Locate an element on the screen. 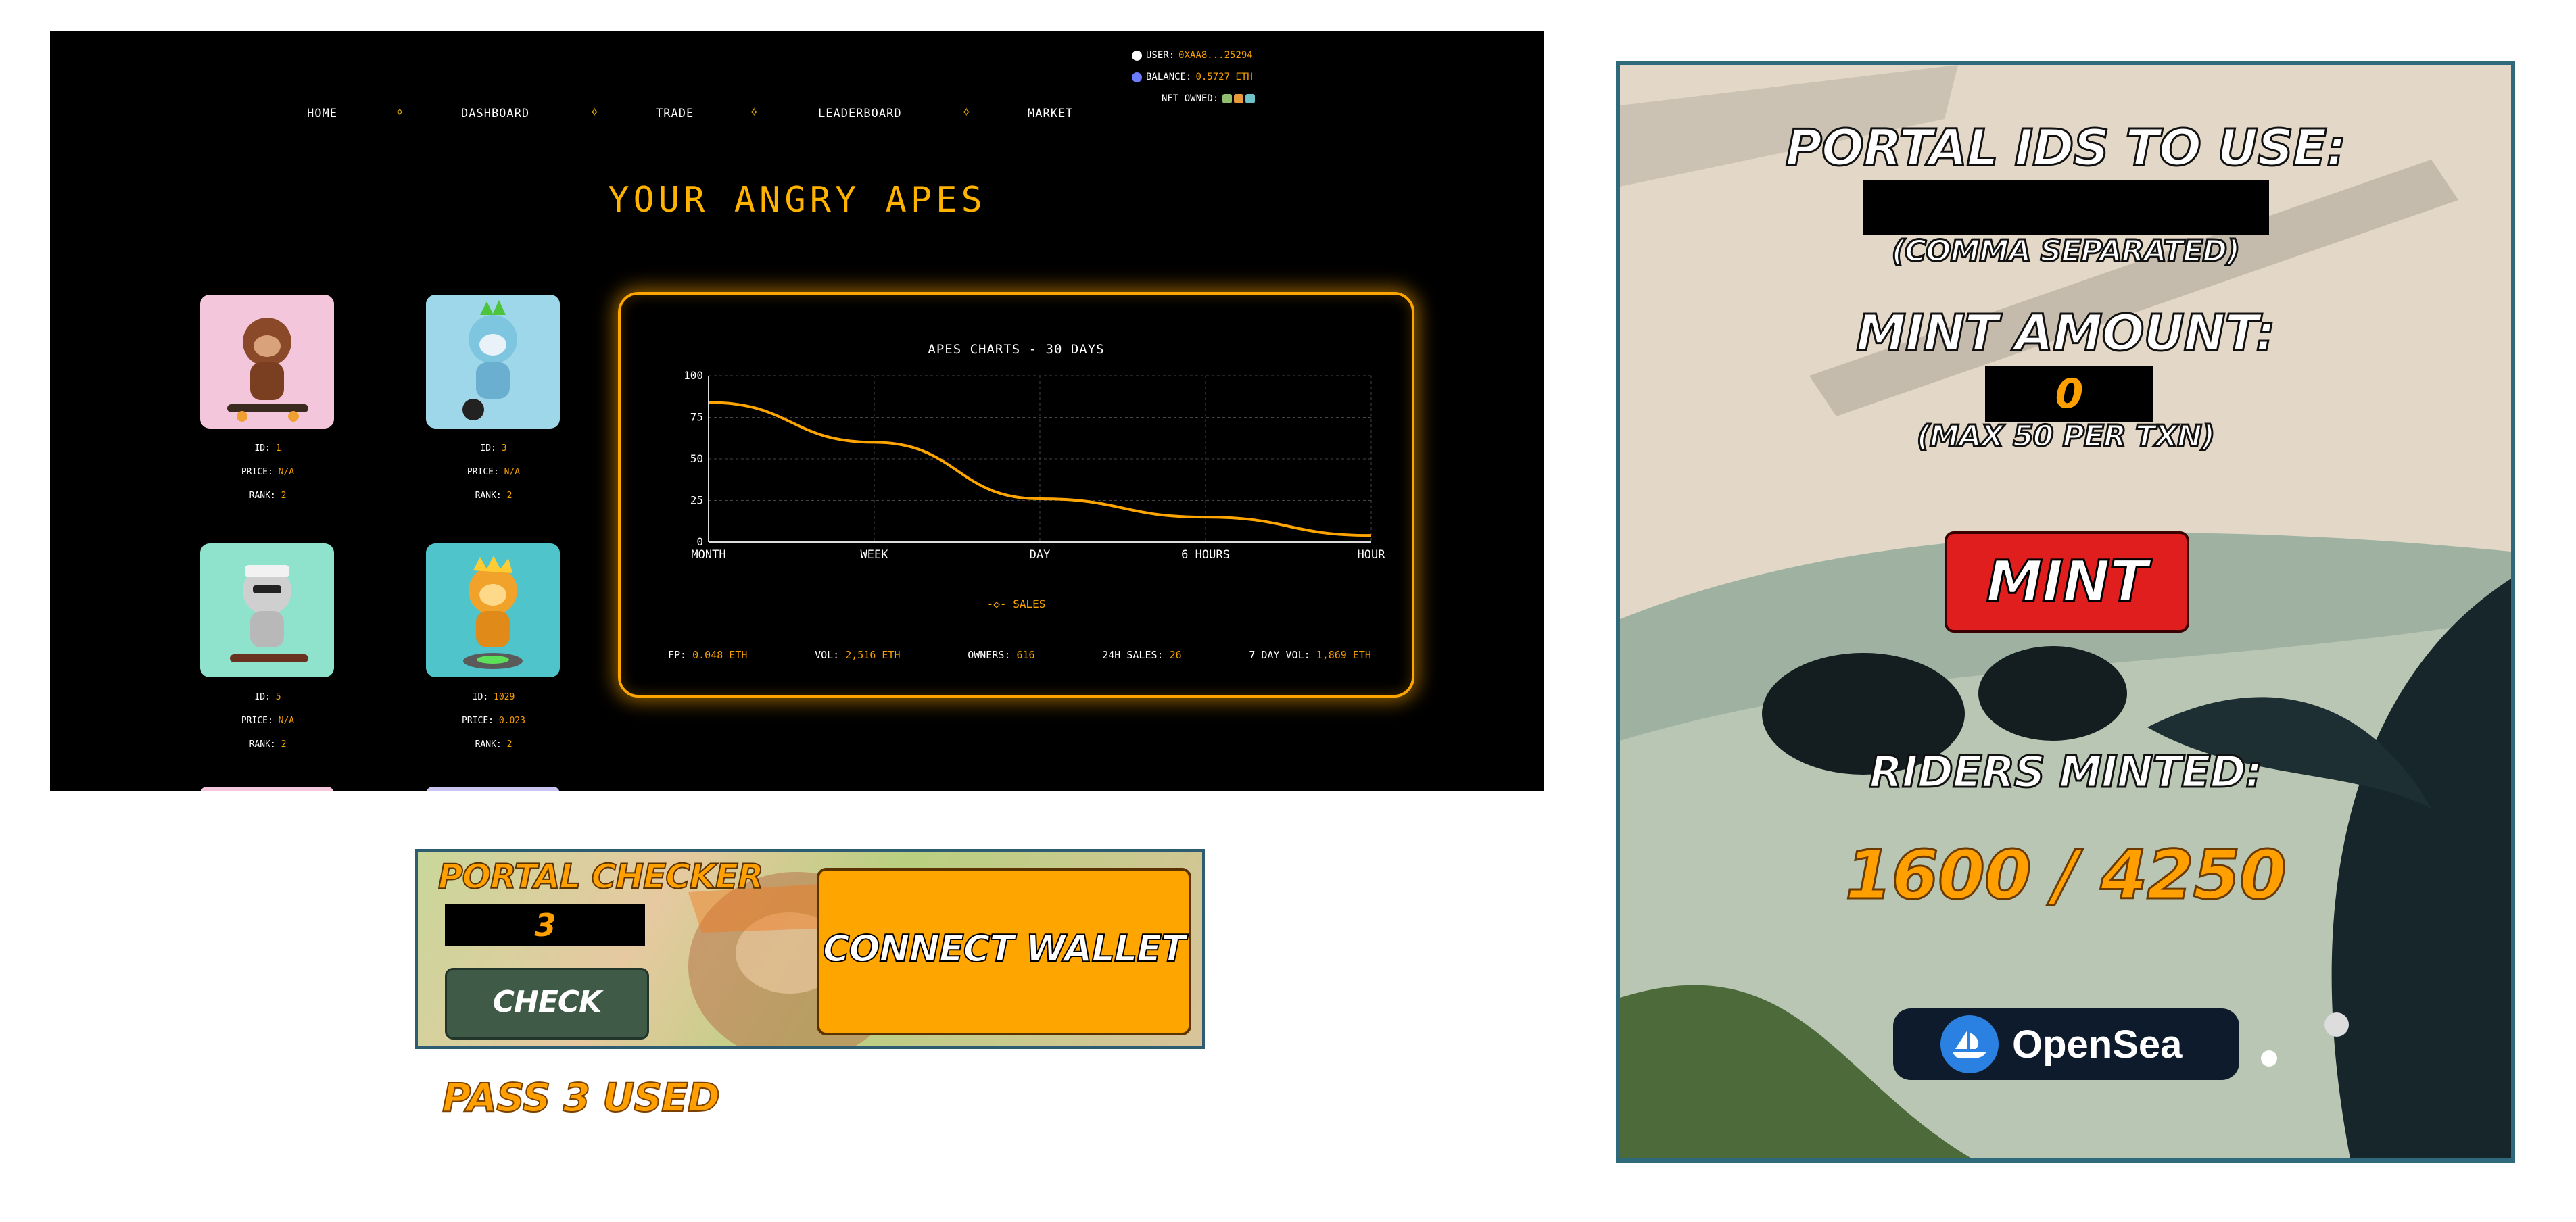  nav-market-link: MARKET is located at coordinates (1050, 113).